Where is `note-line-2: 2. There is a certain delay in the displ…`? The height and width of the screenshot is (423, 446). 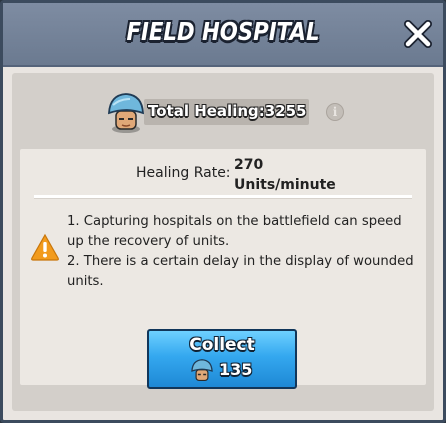 note-line-2: 2. There is a certain delay in the displ… is located at coordinates (240, 271).